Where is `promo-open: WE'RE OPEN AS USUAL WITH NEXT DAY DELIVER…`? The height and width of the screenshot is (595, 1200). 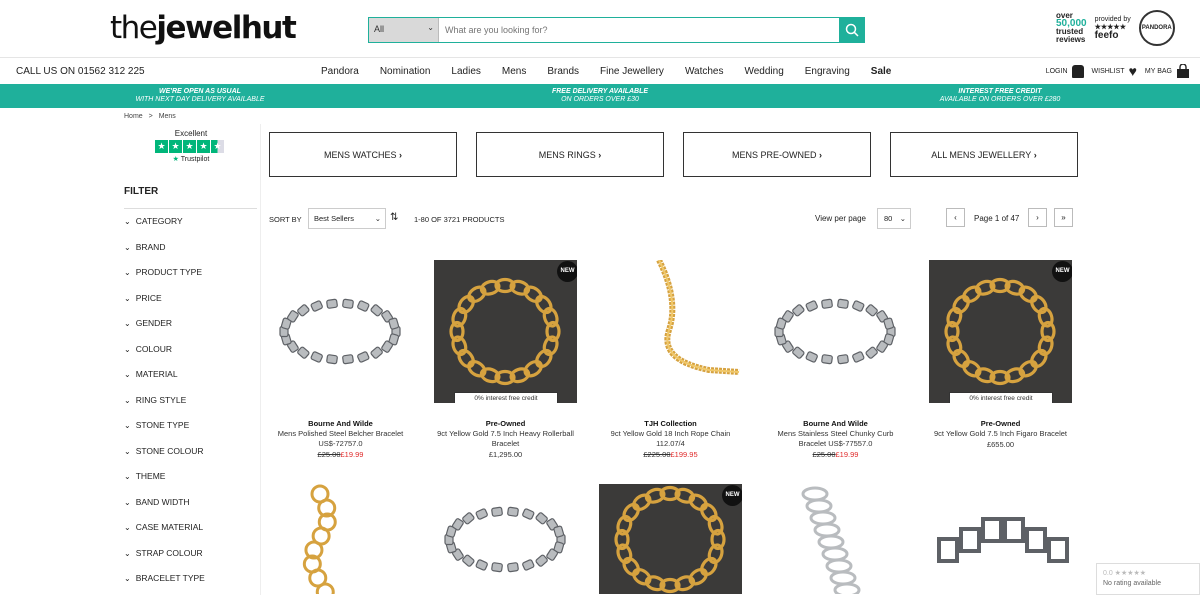 promo-open: WE'RE OPEN AS USUAL WITH NEXT DAY DELIVER… is located at coordinates (200, 96).